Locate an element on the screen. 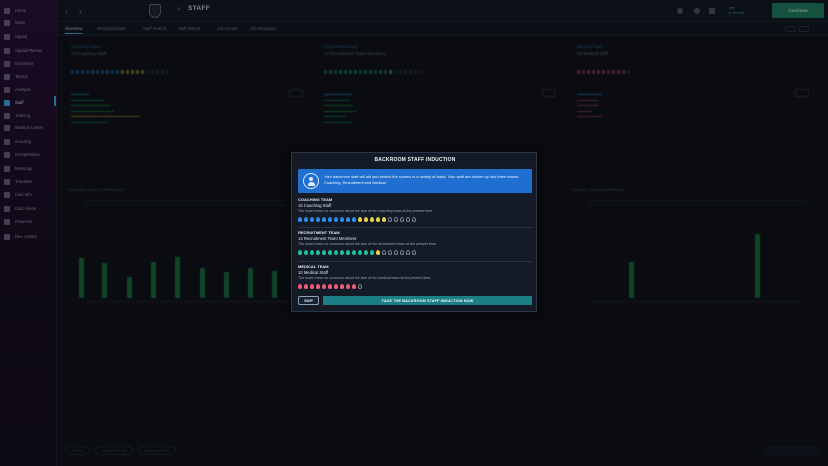 The width and height of the screenshot is (828, 466). section-heading: RECRUITMENT TEAM is located at coordinates (319, 232).